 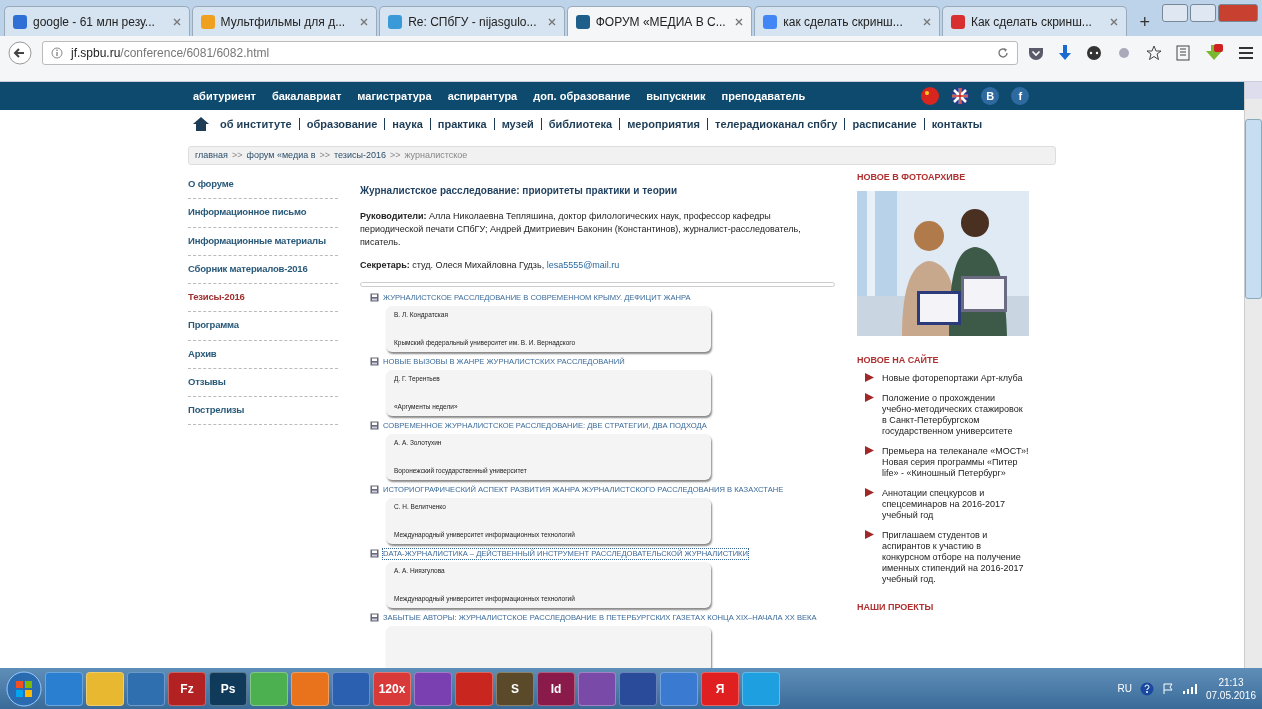 What do you see at coordinates (256, 124) in the screenshot?
I see `nav-link: об институте` at bounding box center [256, 124].